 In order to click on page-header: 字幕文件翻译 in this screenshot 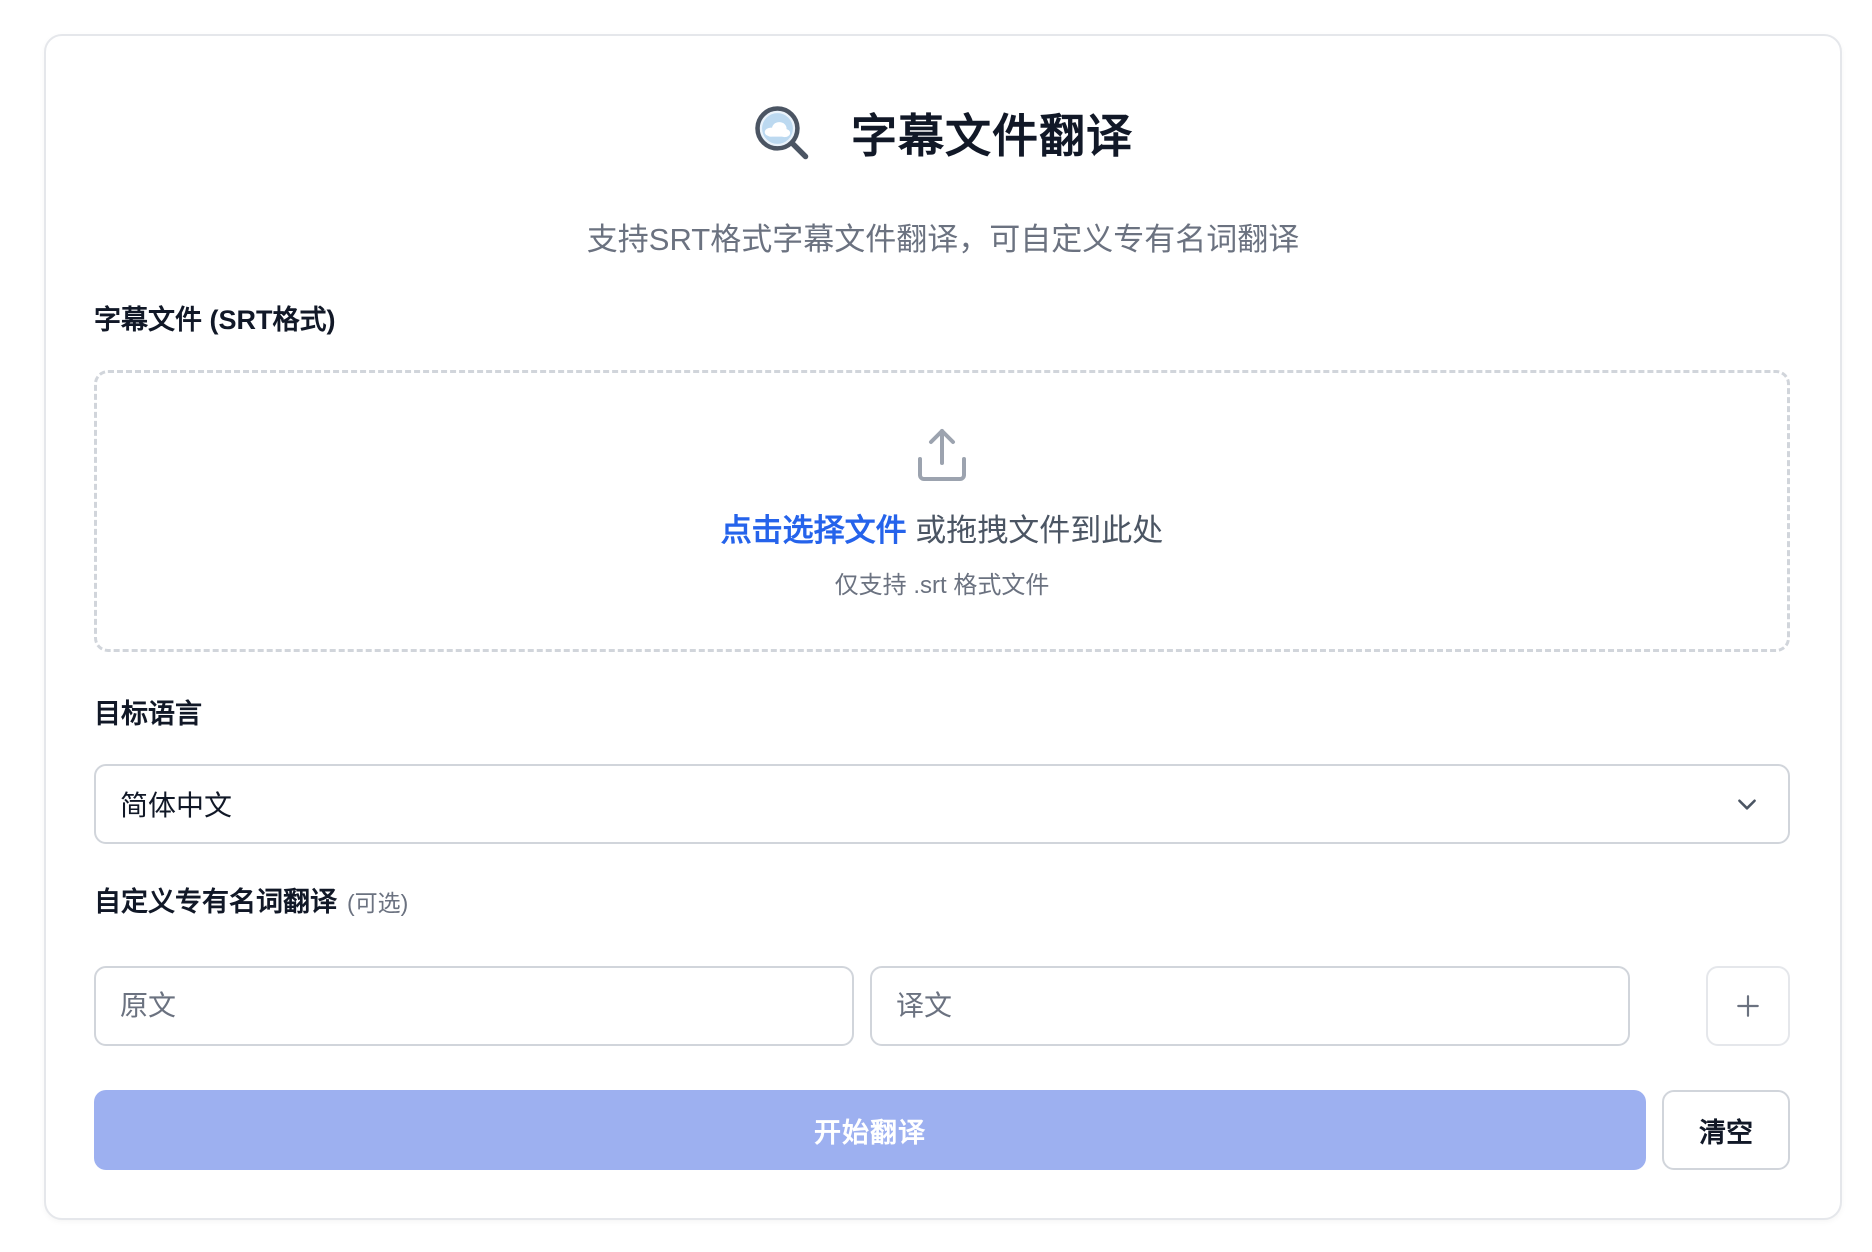, I will do `click(943, 133)`.